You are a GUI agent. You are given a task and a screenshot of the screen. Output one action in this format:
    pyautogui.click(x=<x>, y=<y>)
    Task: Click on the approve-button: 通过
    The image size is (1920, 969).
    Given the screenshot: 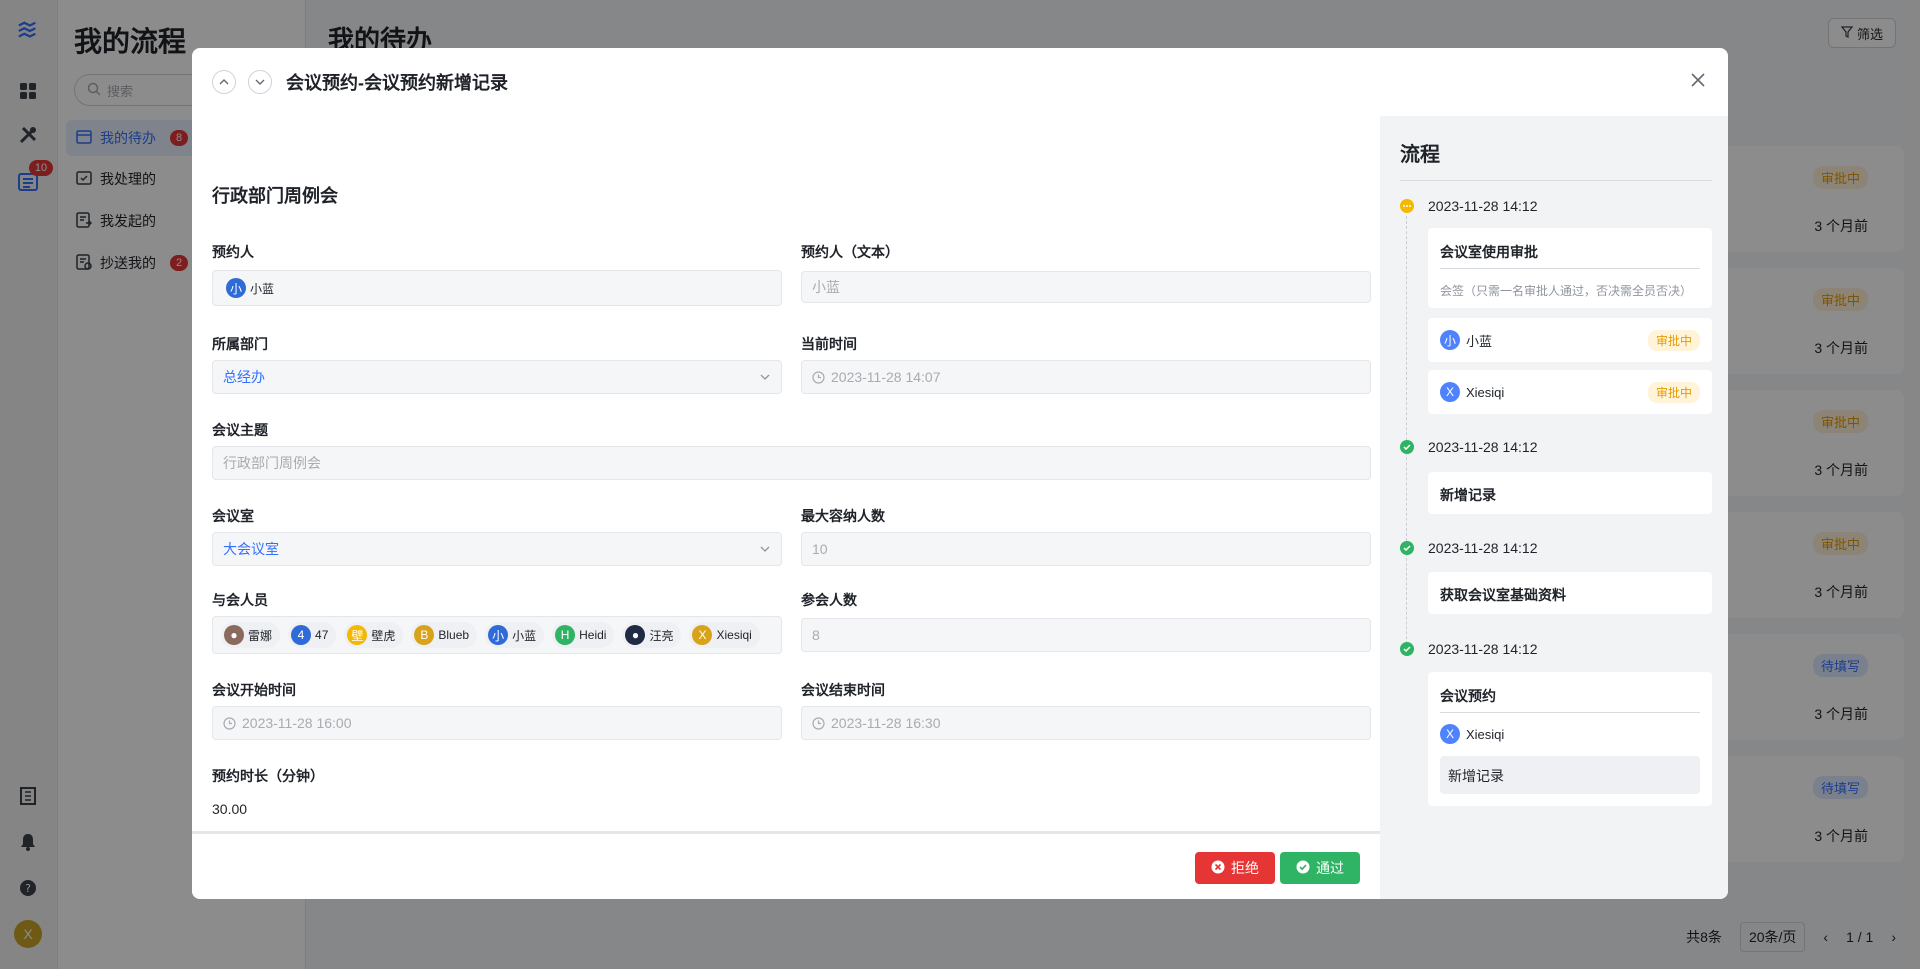 What is the action you would take?
    pyautogui.click(x=1320, y=868)
    